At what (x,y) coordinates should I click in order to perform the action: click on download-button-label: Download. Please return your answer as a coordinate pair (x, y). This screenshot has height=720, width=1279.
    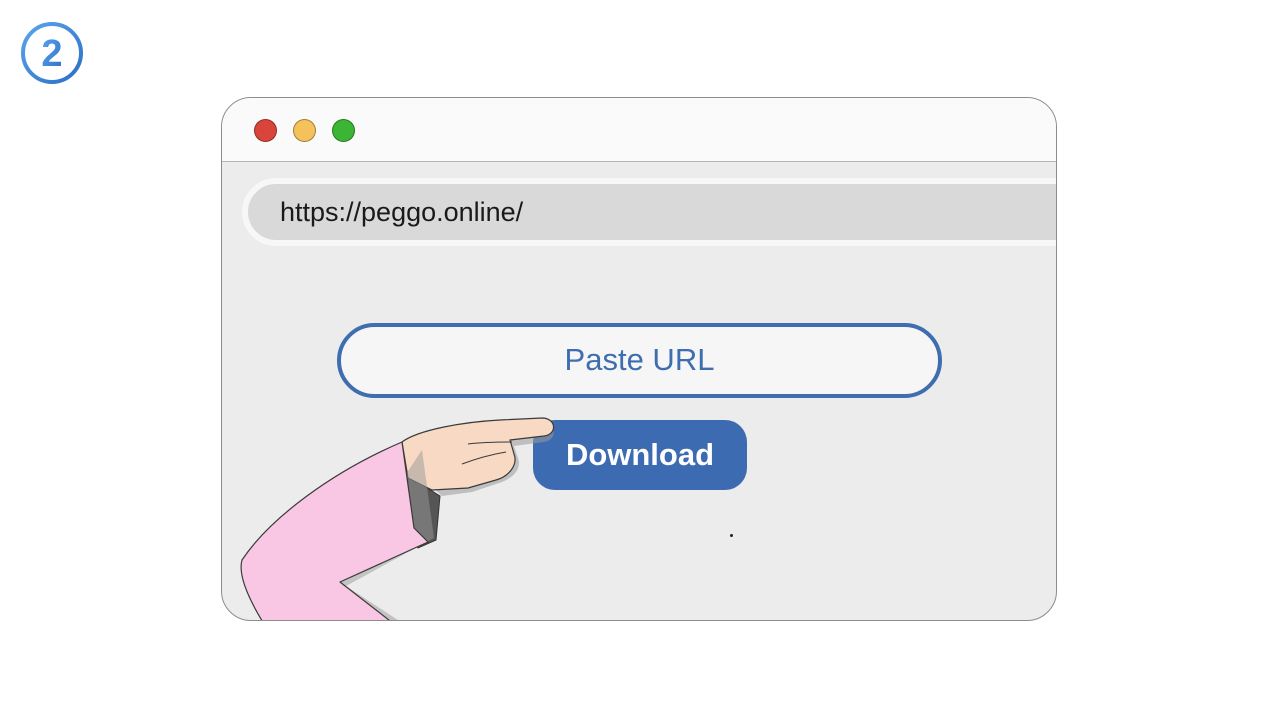
    Looking at the image, I should click on (640, 454).